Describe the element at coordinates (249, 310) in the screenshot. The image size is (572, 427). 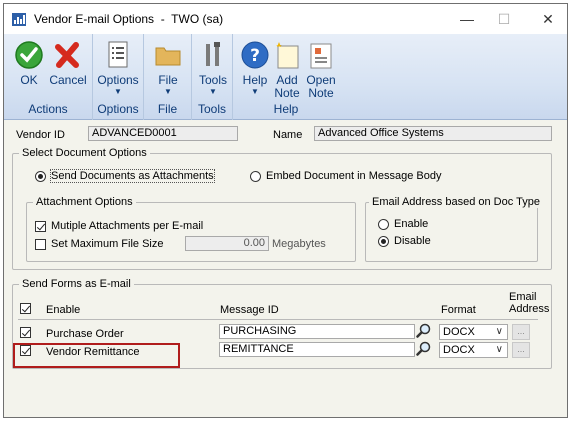
I see `message-id-column-header: Message ID` at that location.